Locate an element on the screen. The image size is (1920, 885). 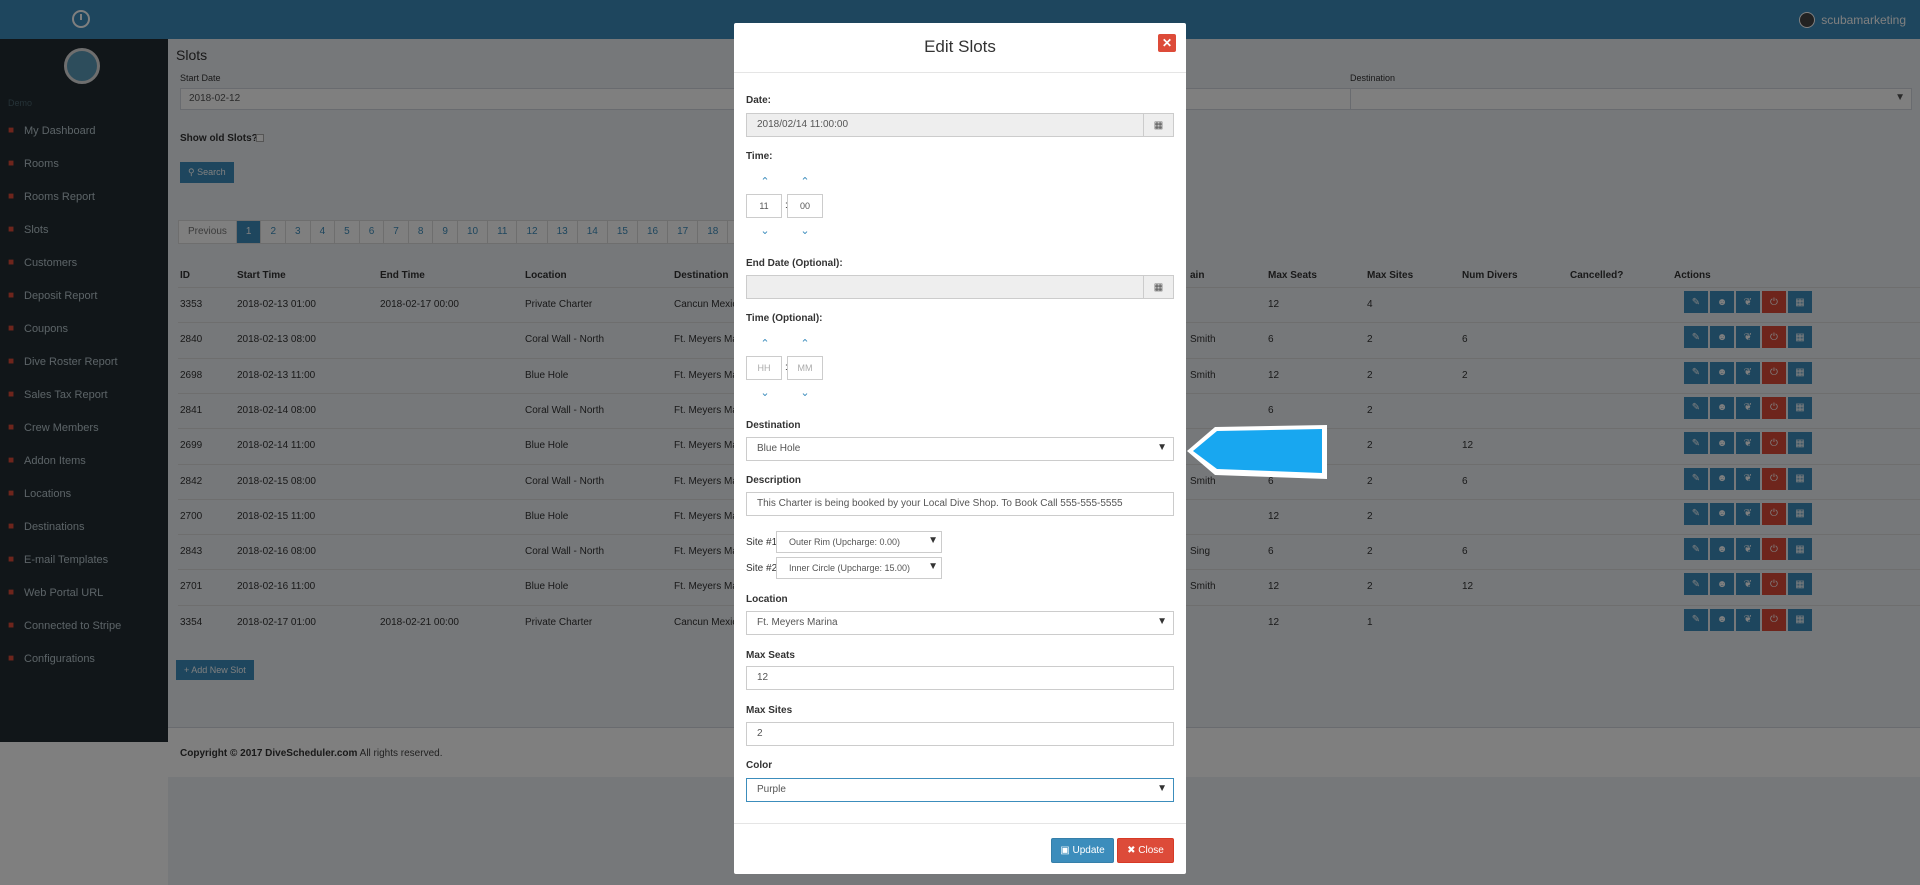
modal-header: Edit Slots ✕ is located at coordinates (960, 48).